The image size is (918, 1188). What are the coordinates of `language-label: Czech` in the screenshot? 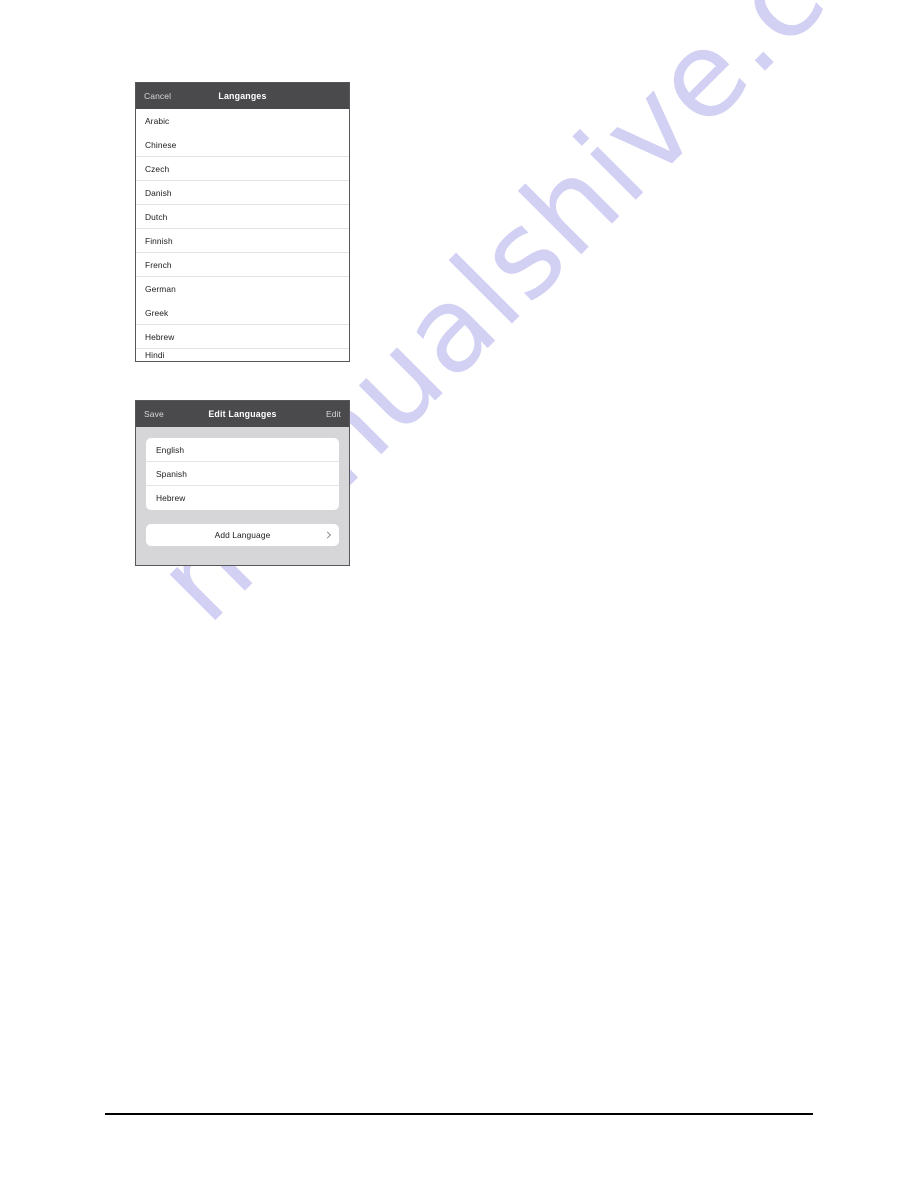 It's located at (157, 168).